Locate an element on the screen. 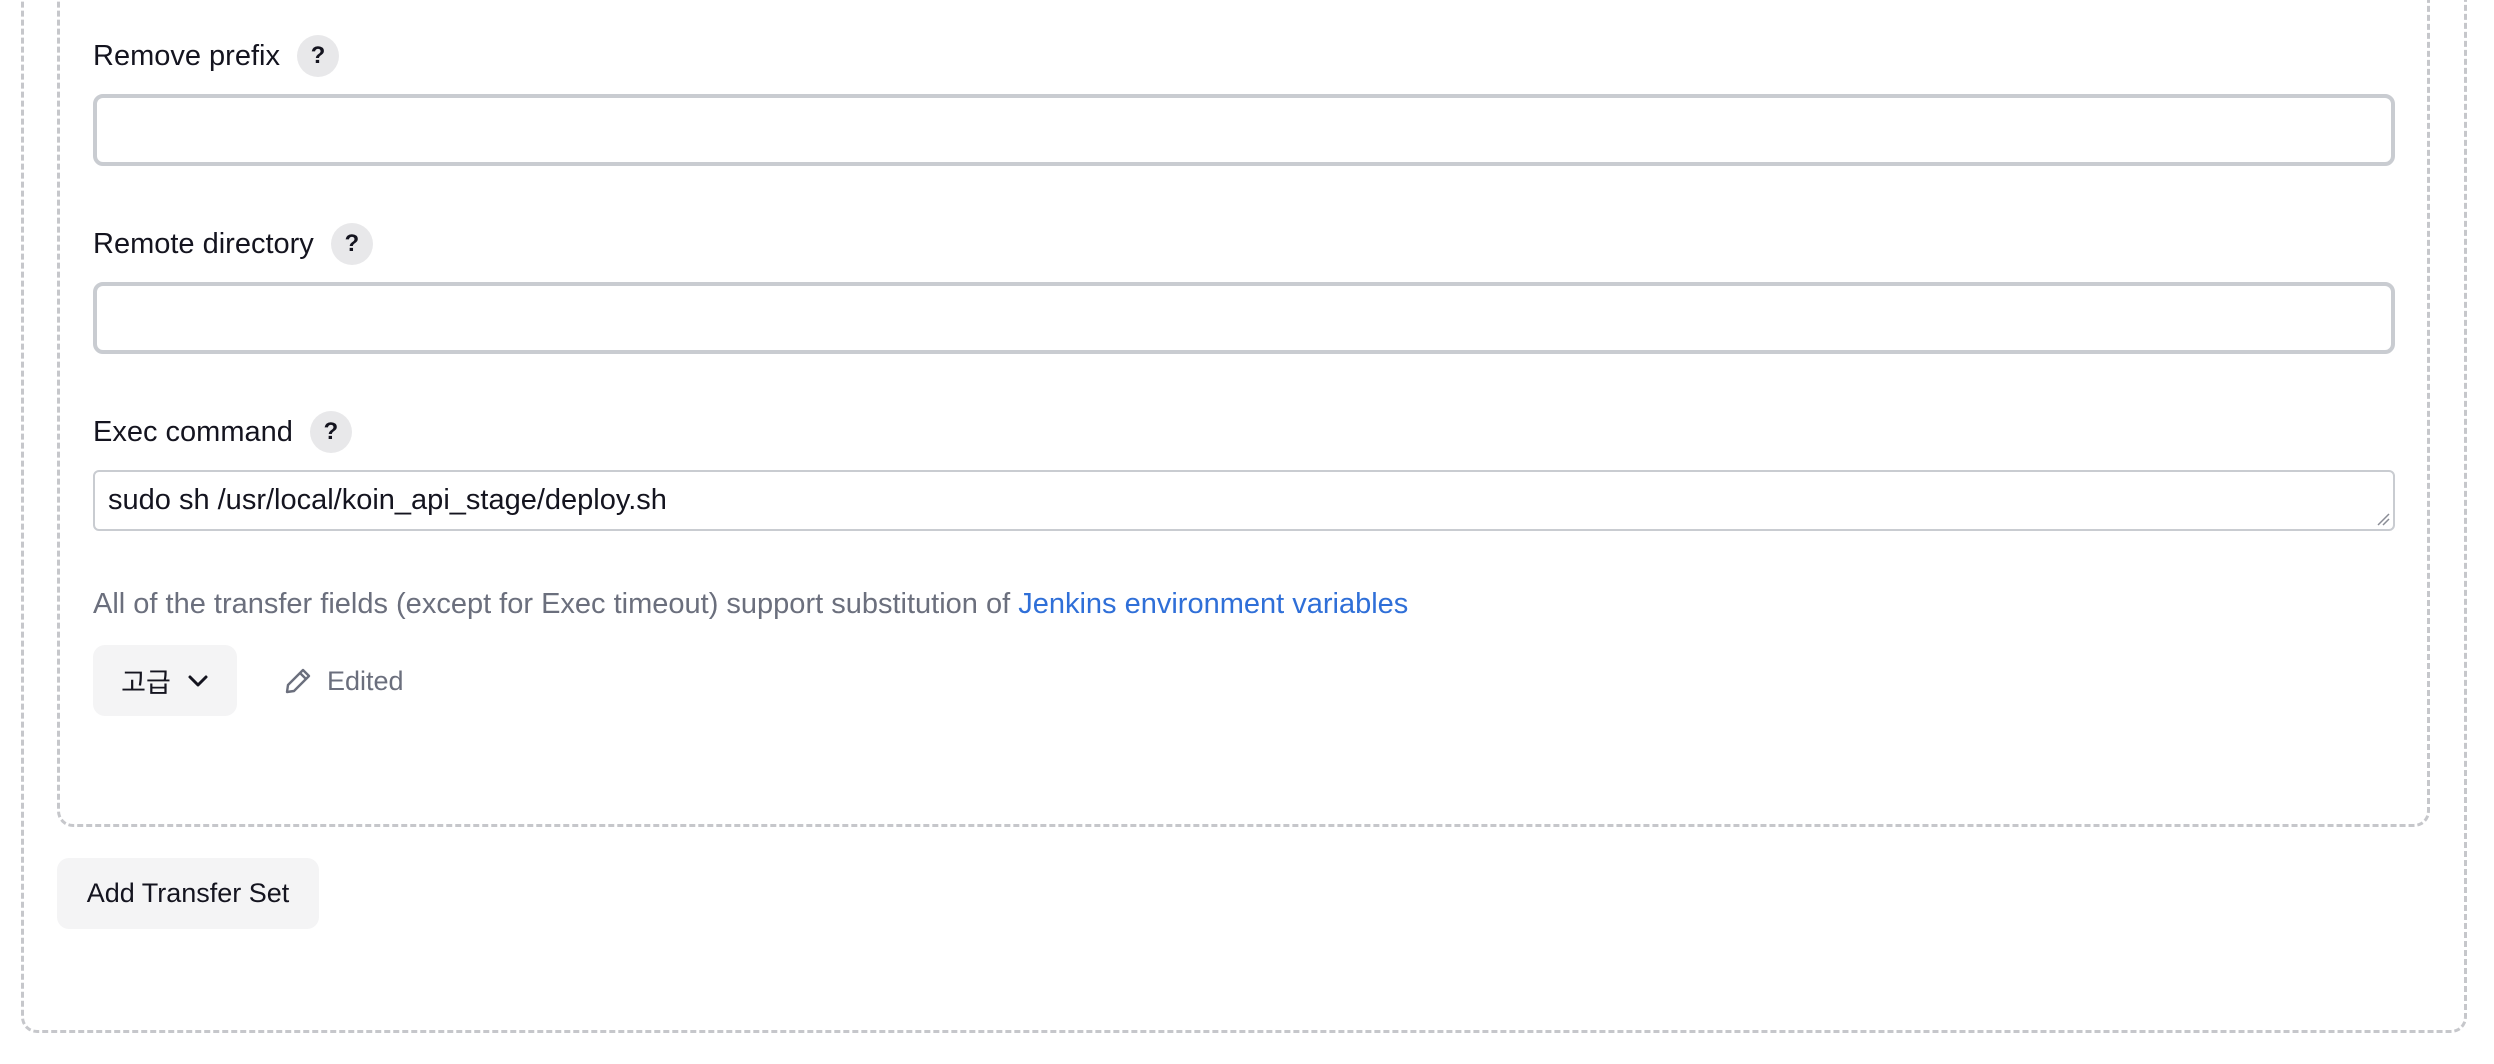  edited-indicator: Edited is located at coordinates (343, 681).